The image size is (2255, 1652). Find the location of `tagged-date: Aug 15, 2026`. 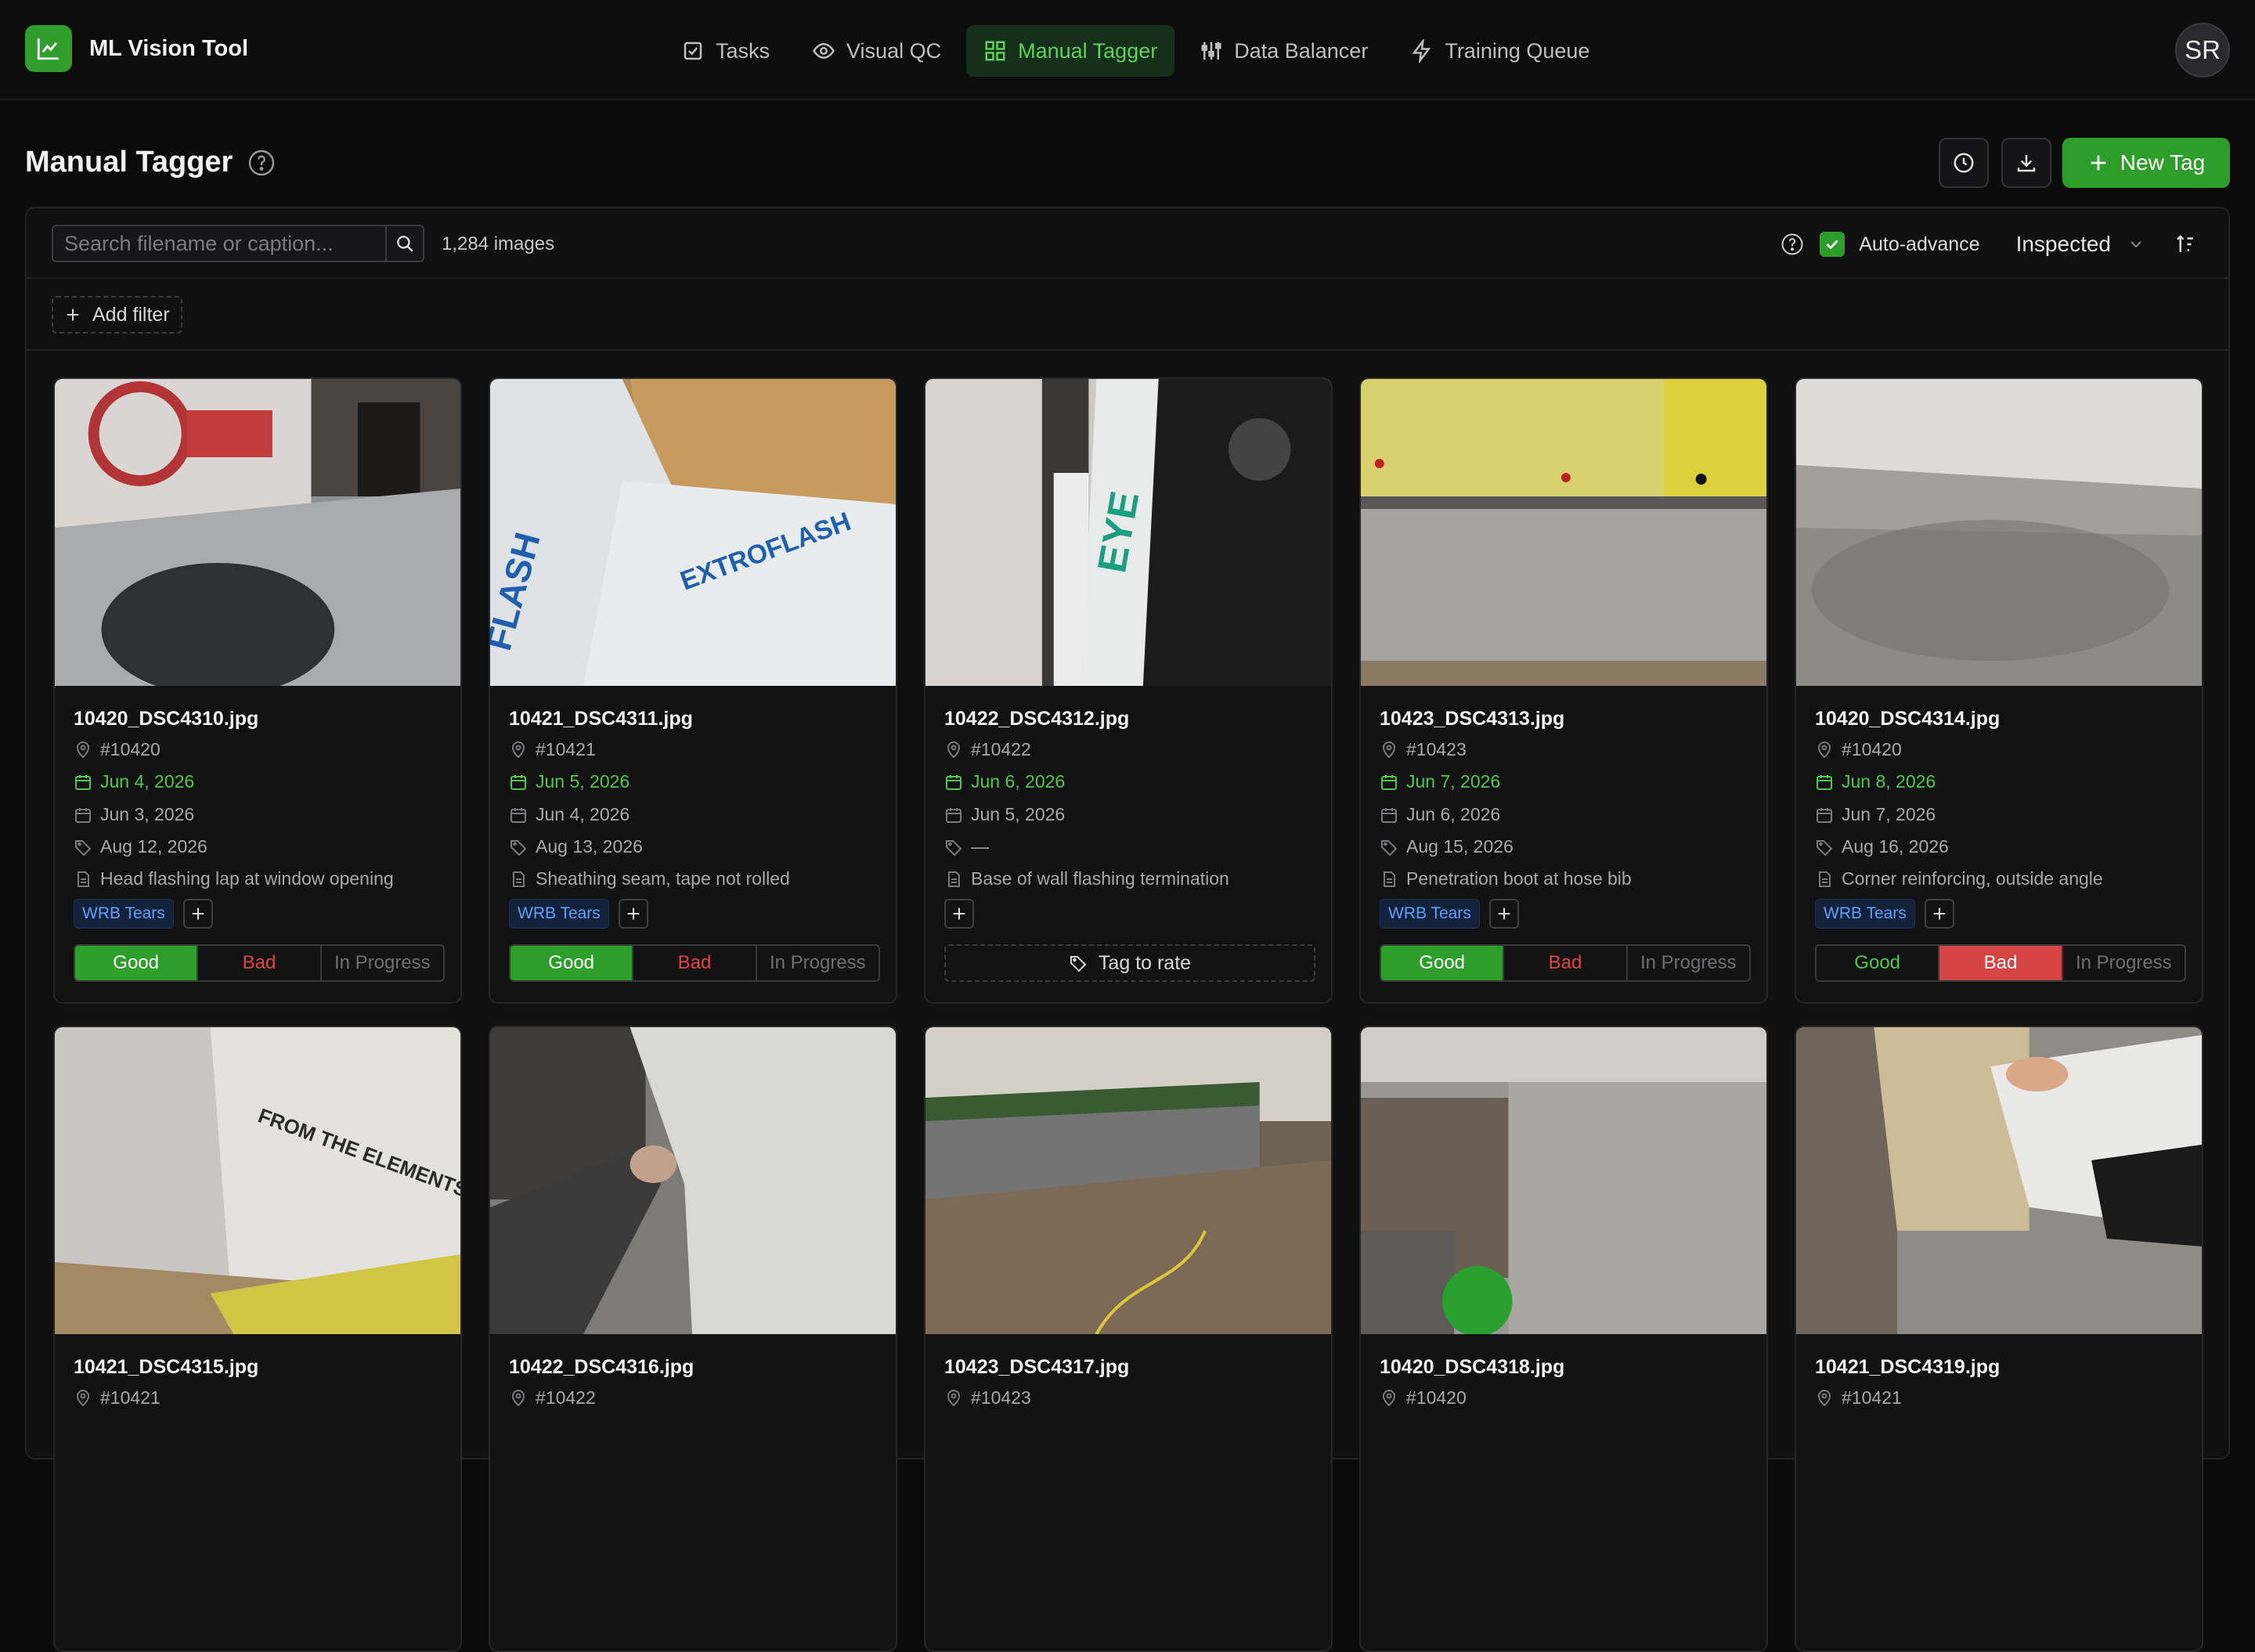

tagged-date: Aug 15, 2026 is located at coordinates (1447, 846).